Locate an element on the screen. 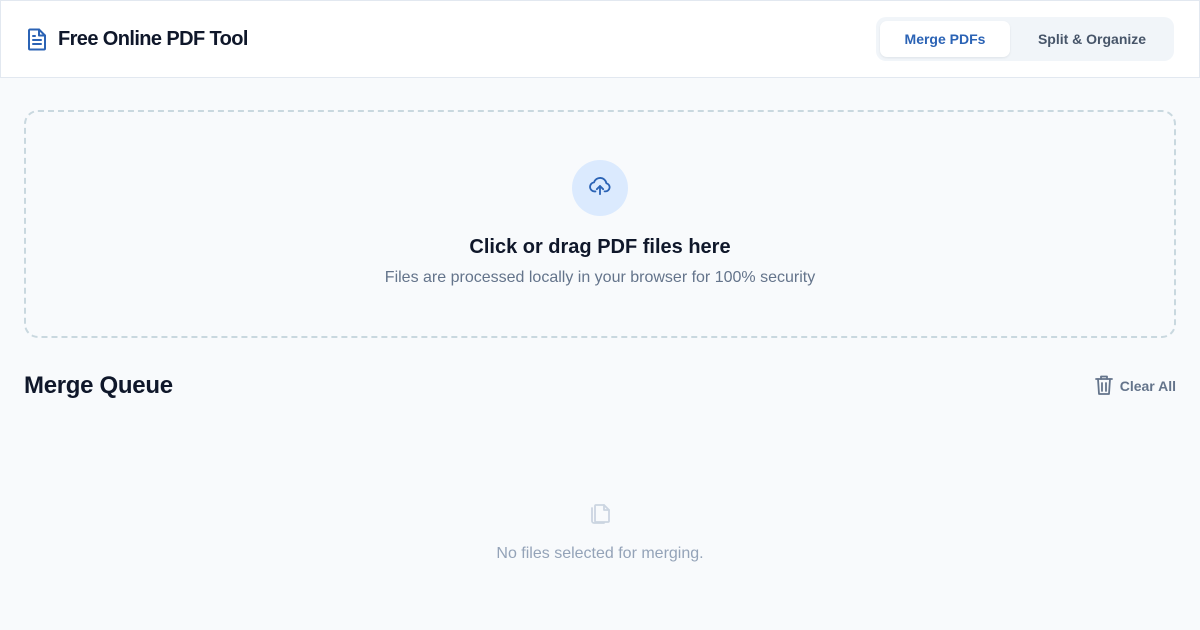 The width and height of the screenshot is (1200, 630). clear-all-button: Clear All is located at coordinates (1135, 386).